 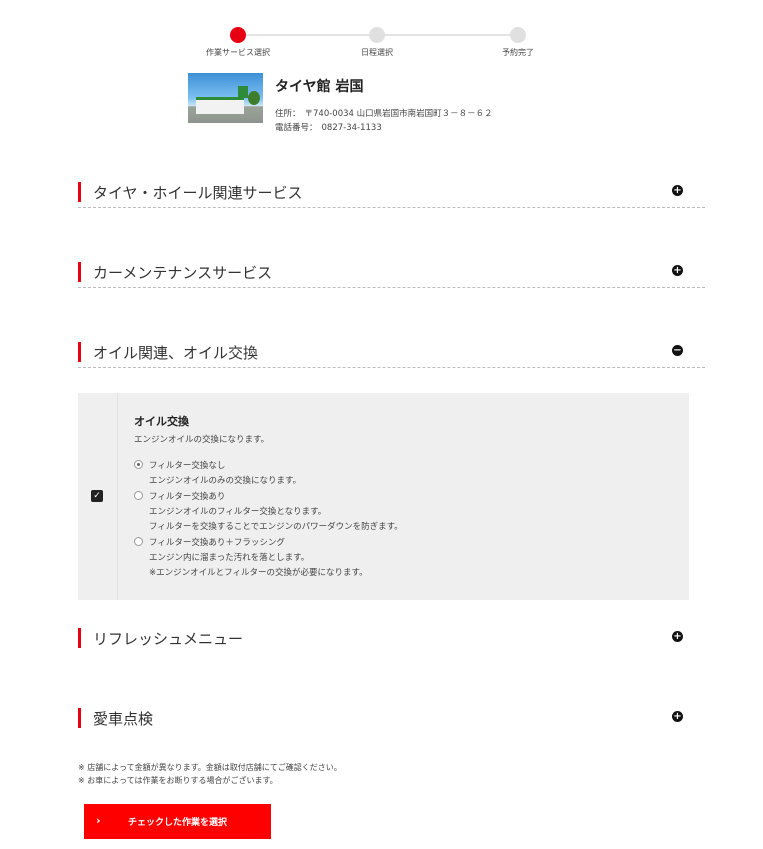 I want to click on shop-name: タイヤ館 岩国, so click(x=319, y=87).